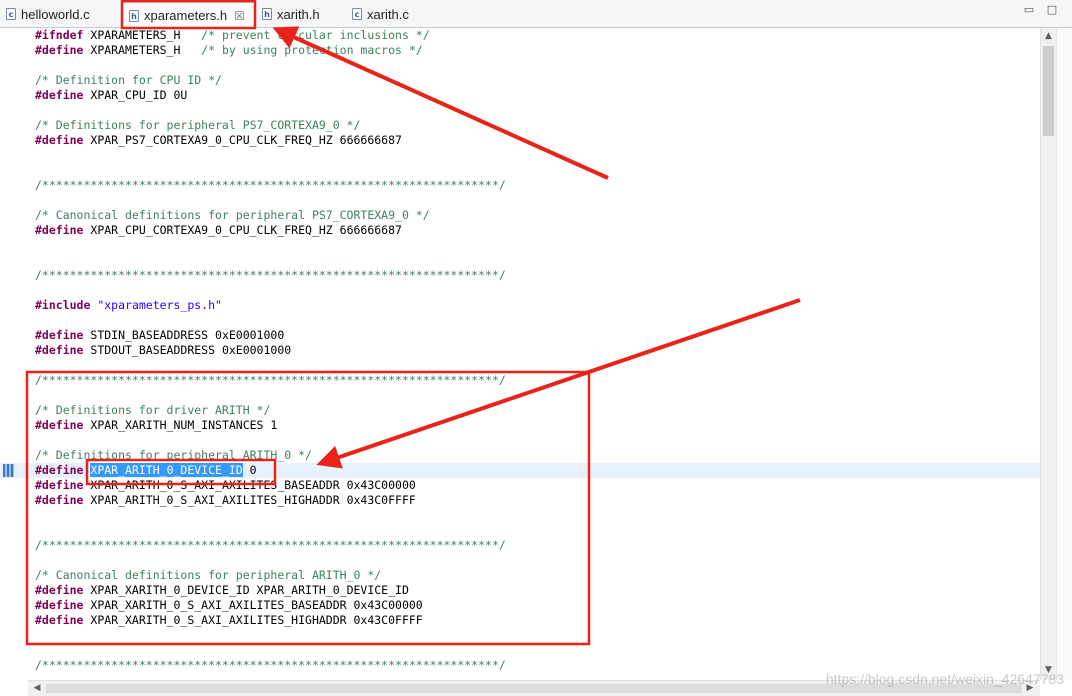  Describe the element at coordinates (134, 15) in the screenshot. I see `h-file-icon: h` at that location.